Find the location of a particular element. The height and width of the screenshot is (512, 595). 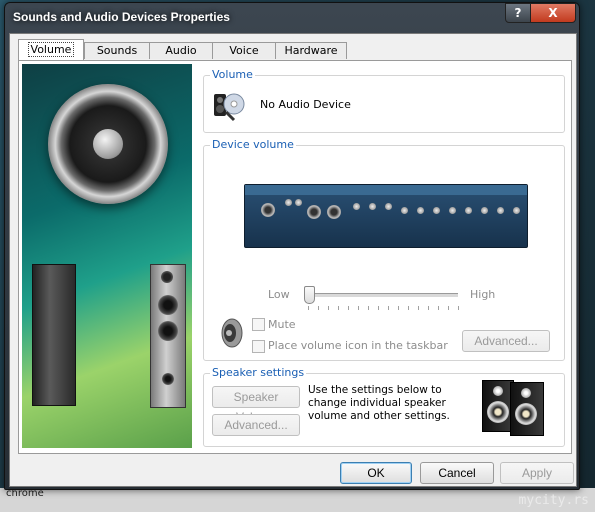

help-button: ? is located at coordinates (518, 13).